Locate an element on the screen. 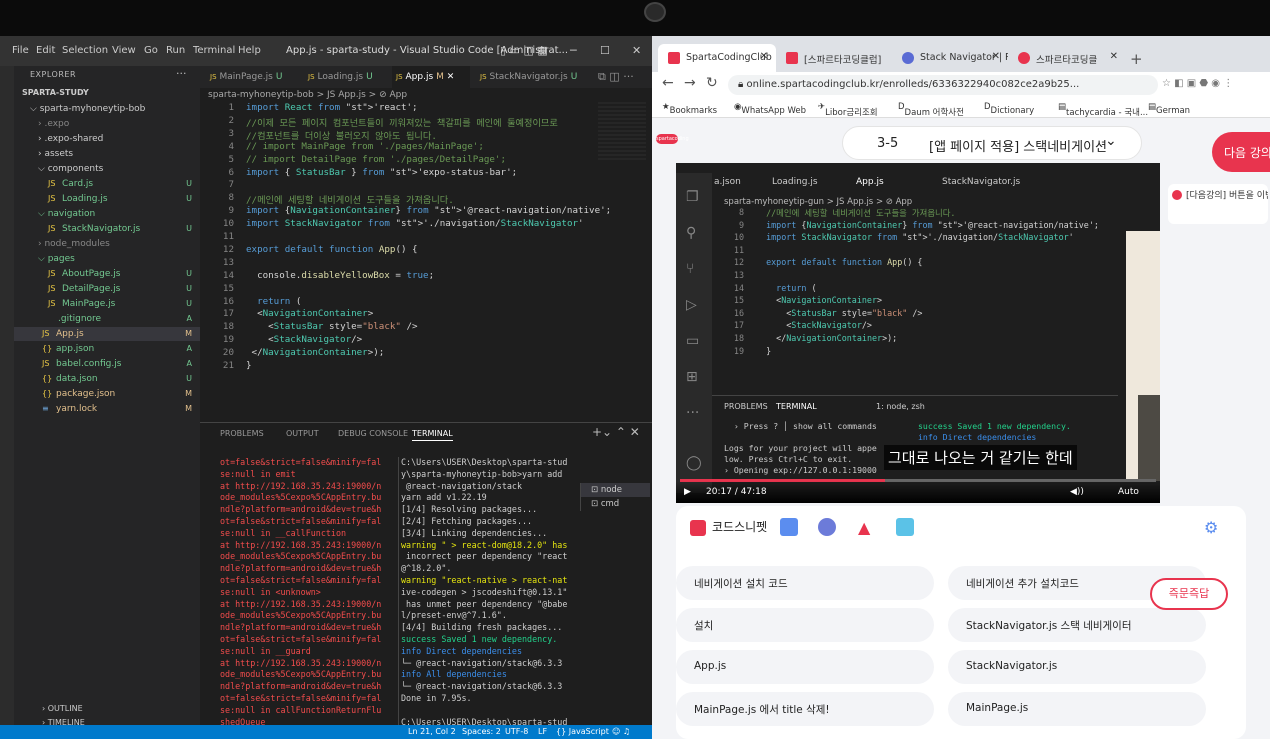  file-item: JS DetailPage.js U is located at coordinates (107, 289).